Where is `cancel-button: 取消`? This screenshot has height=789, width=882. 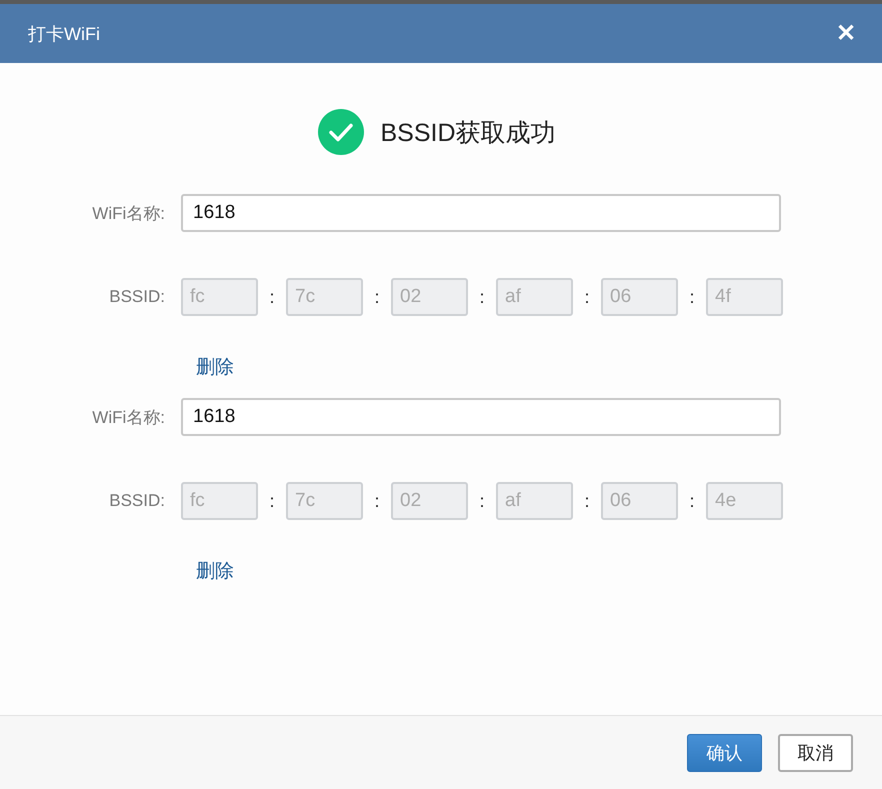
cancel-button: 取消 is located at coordinates (815, 753).